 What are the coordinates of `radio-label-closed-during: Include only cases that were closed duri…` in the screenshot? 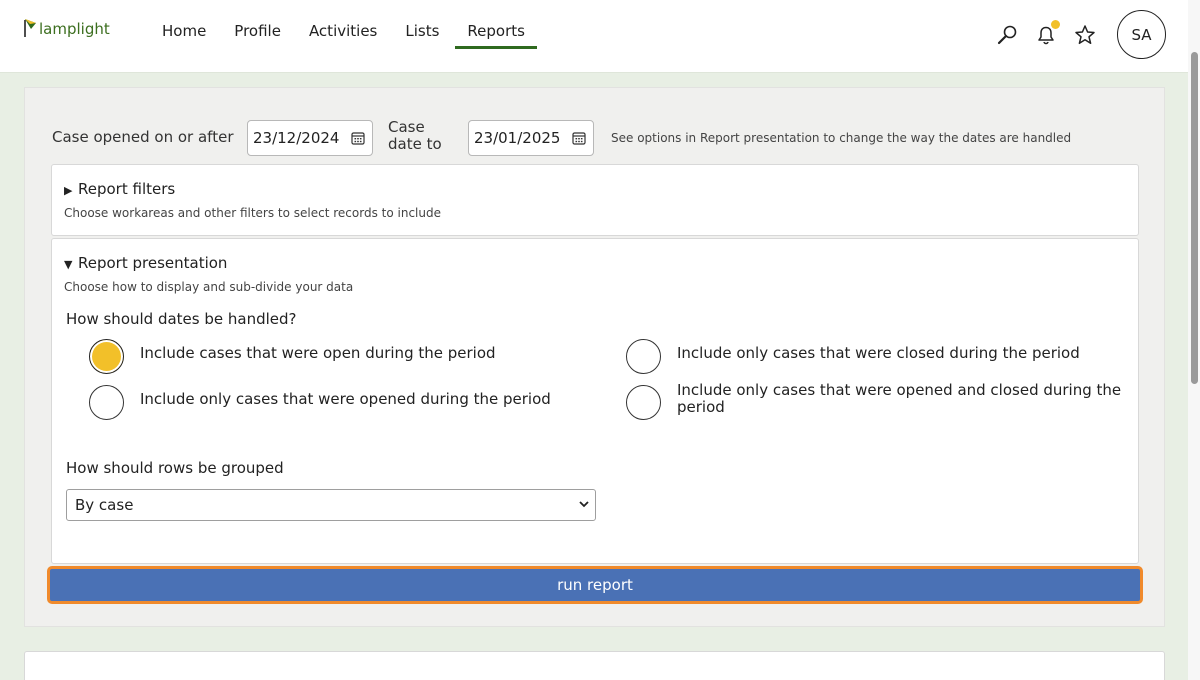 It's located at (878, 353).